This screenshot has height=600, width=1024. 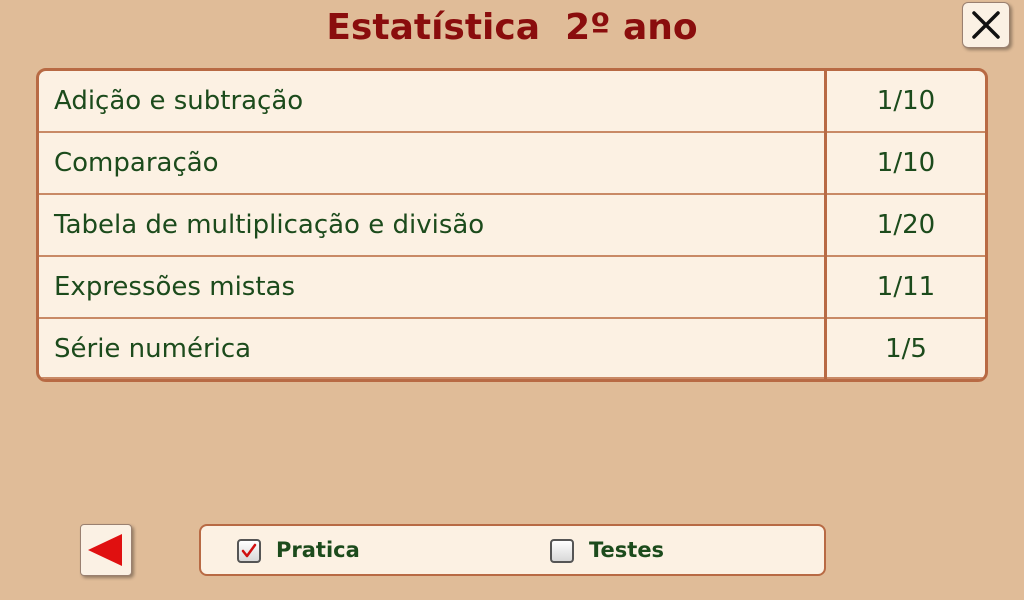 What do you see at coordinates (269, 225) in the screenshot?
I see `row-label: Tabela de multiplicação e divisão` at bounding box center [269, 225].